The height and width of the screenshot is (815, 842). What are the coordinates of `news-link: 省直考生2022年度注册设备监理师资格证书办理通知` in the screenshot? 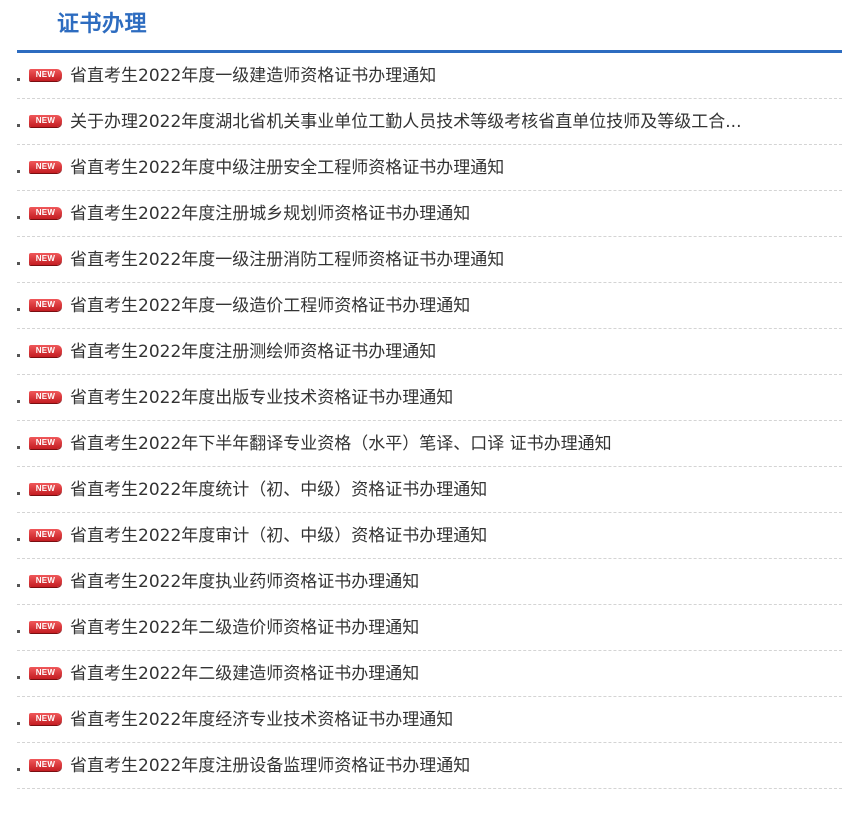 It's located at (442, 766).